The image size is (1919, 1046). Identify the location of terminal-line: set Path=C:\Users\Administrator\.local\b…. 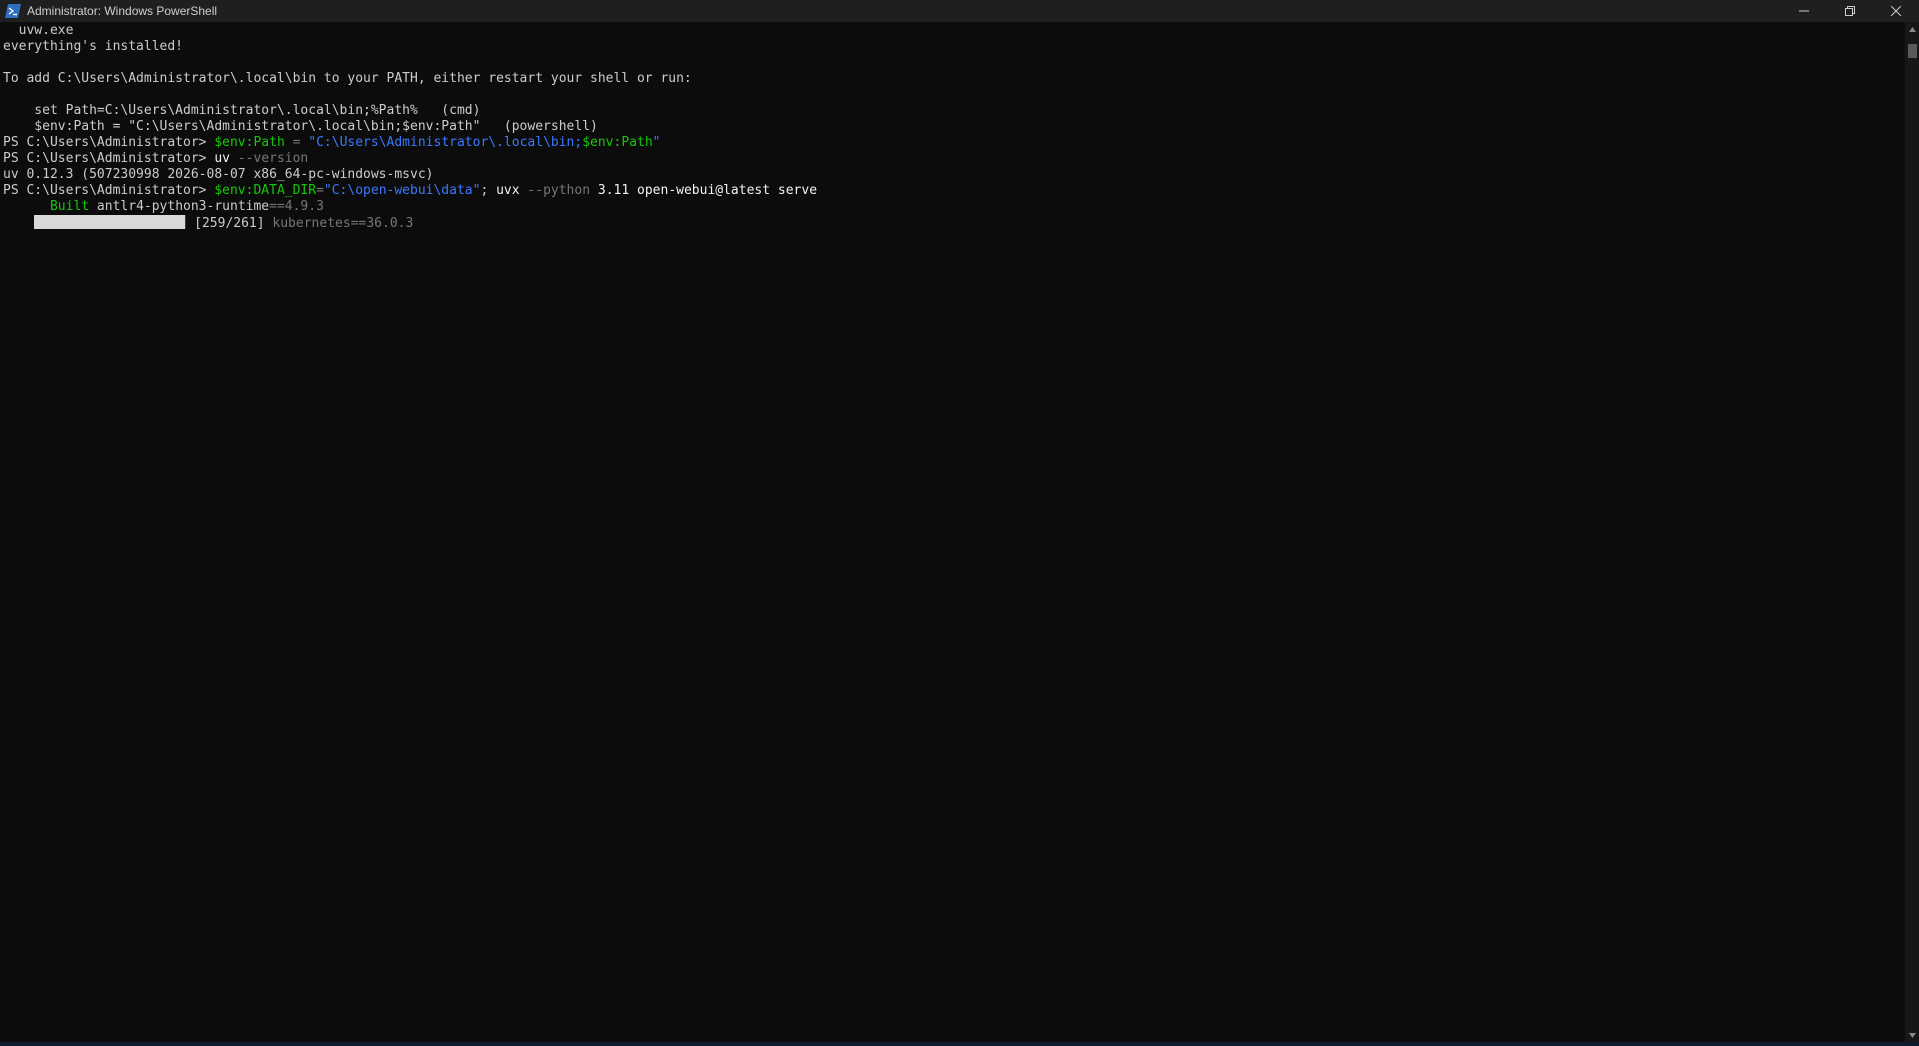
(410, 111).